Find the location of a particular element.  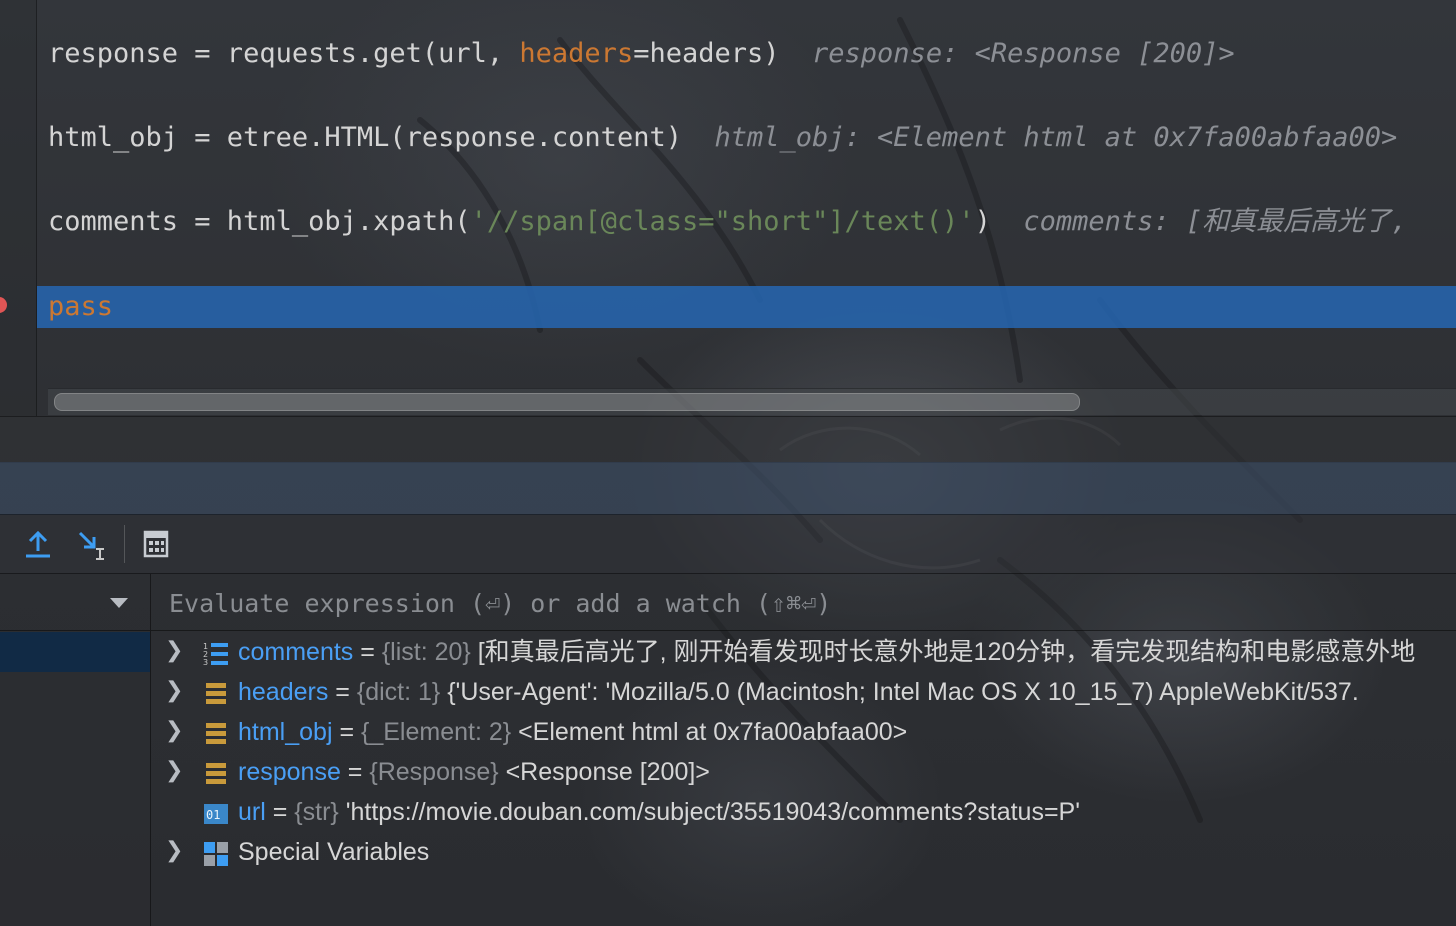

frames-panel is located at coordinates (75, 750).